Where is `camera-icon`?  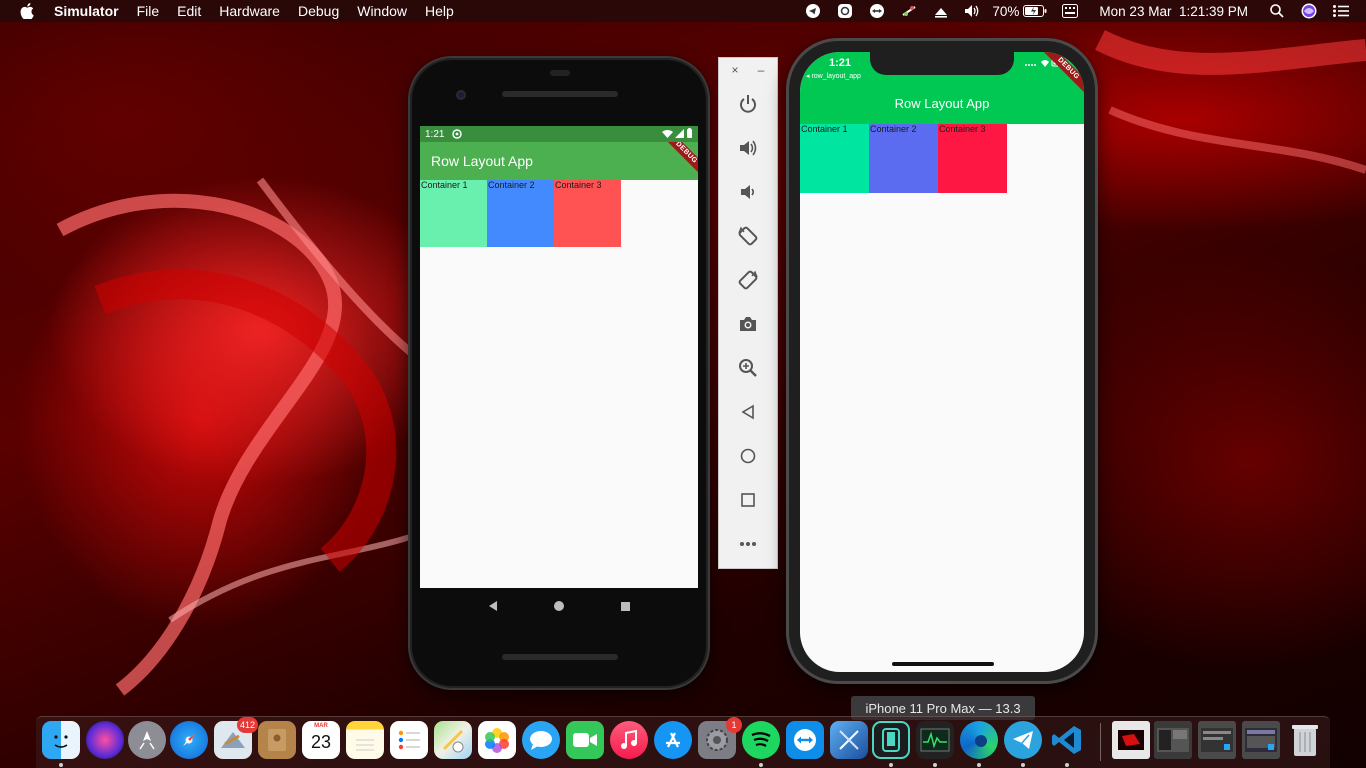 camera-icon is located at coordinates (748, 324).